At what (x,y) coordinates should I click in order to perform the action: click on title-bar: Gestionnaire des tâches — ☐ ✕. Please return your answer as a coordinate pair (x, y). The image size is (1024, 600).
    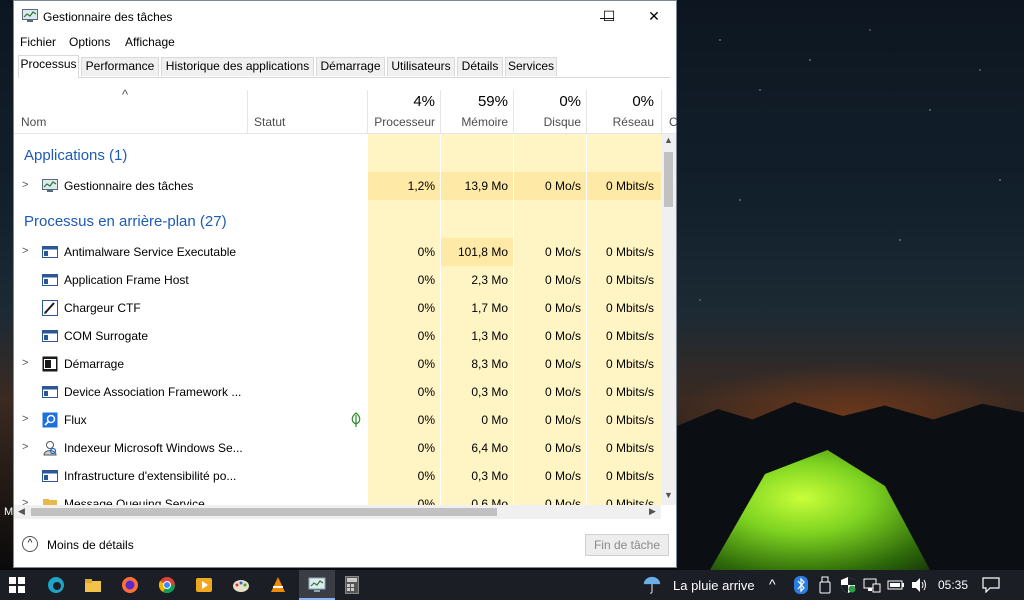
    Looking at the image, I should click on (345, 16).